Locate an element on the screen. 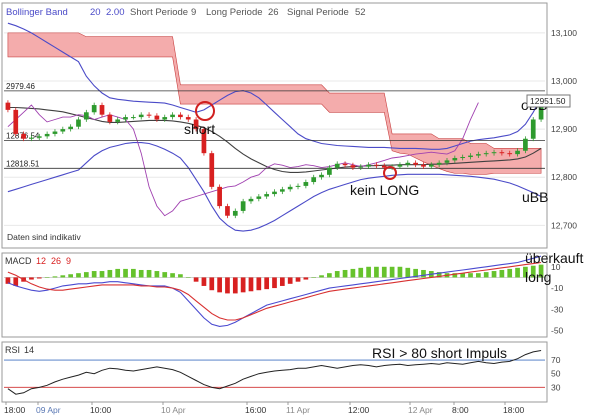  rsi-period: 14 is located at coordinates (29, 350).